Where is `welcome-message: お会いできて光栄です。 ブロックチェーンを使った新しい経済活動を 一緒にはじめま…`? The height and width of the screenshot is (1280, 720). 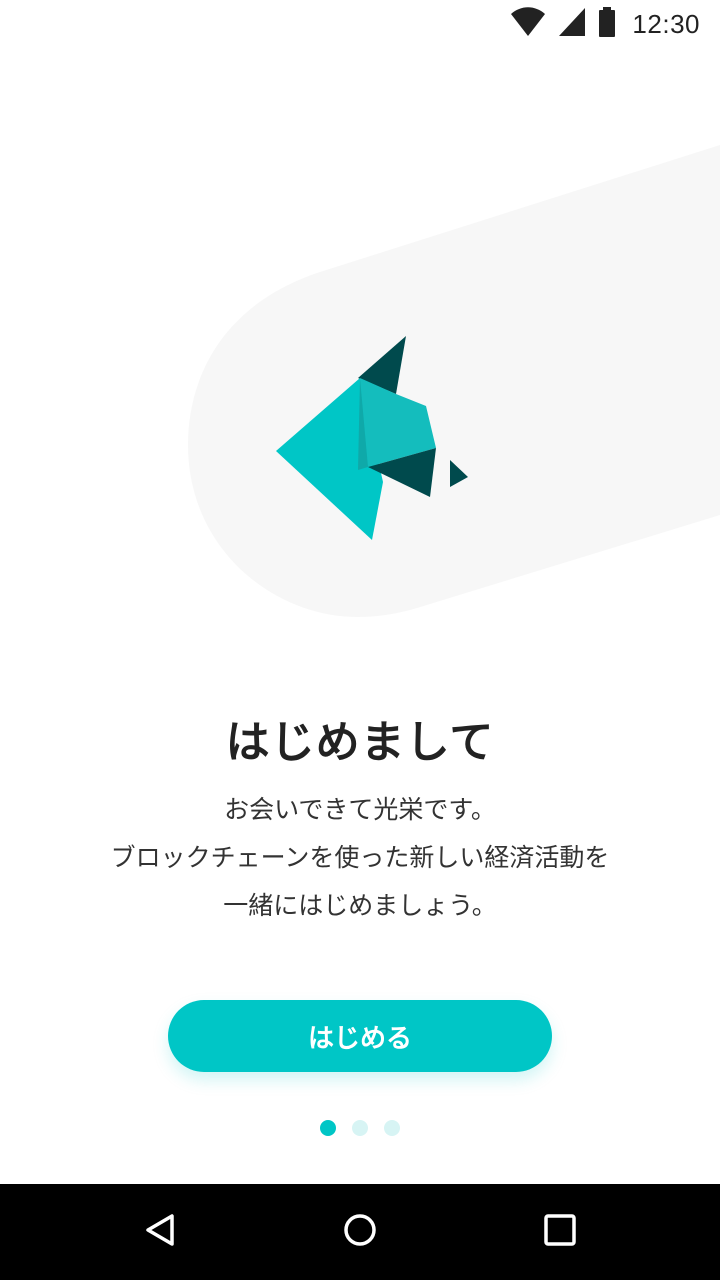
welcome-message: お会いできて光栄です。 ブロックチェーンを使った新しい経済活動を 一緒にはじめま… is located at coordinates (360, 858).